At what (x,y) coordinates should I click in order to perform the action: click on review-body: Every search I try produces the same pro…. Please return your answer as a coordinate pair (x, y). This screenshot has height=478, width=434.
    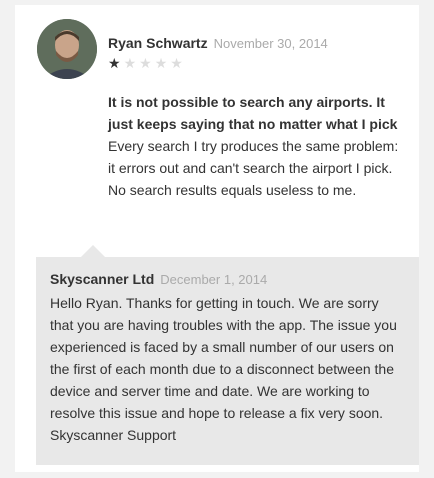
    Looking at the image, I should click on (253, 168).